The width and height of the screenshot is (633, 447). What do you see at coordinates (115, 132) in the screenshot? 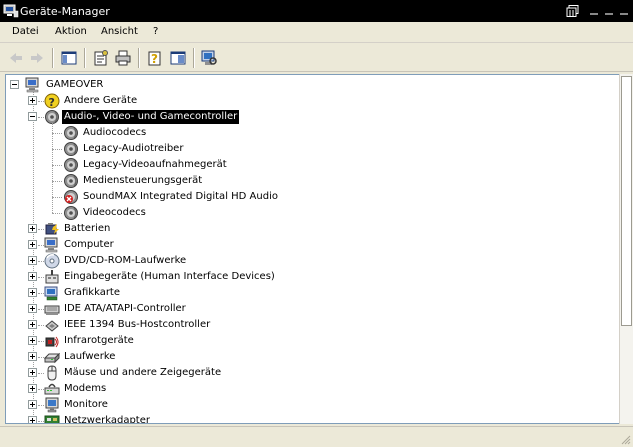
I see `node-label: Audiocodecs` at bounding box center [115, 132].